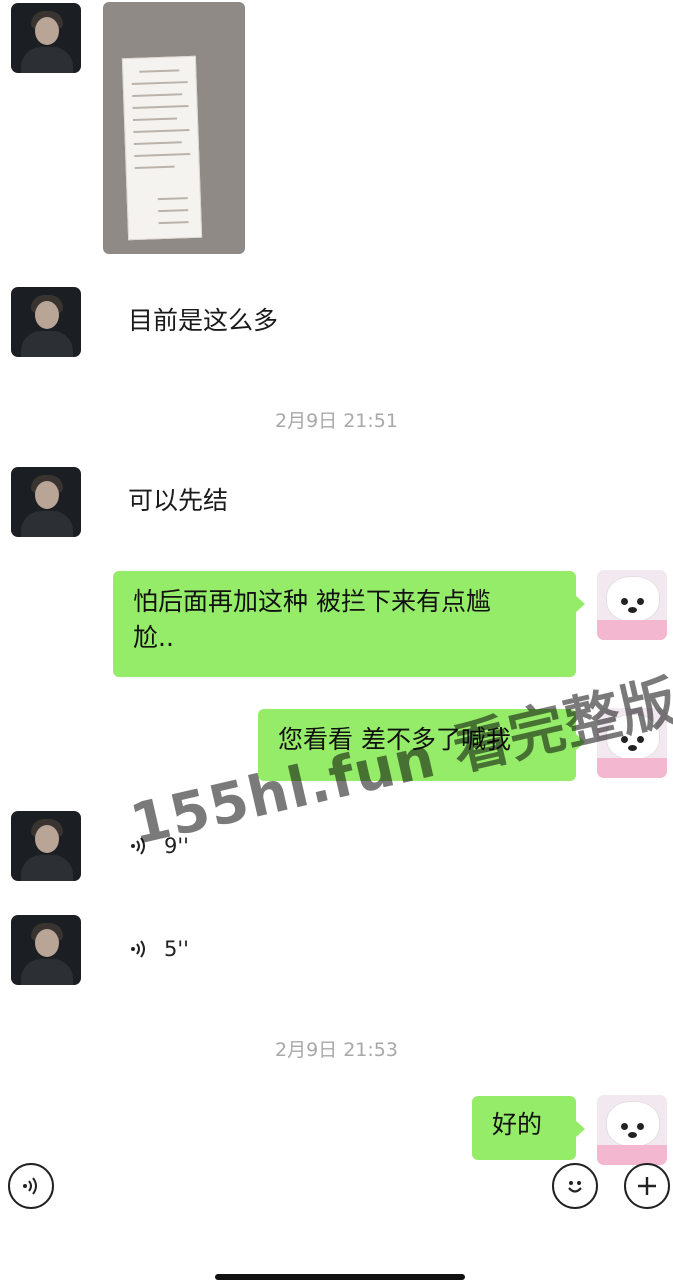 This screenshot has width=673, height=1280. What do you see at coordinates (203, 321) in the screenshot?
I see `message-text: 目前是这么多` at bounding box center [203, 321].